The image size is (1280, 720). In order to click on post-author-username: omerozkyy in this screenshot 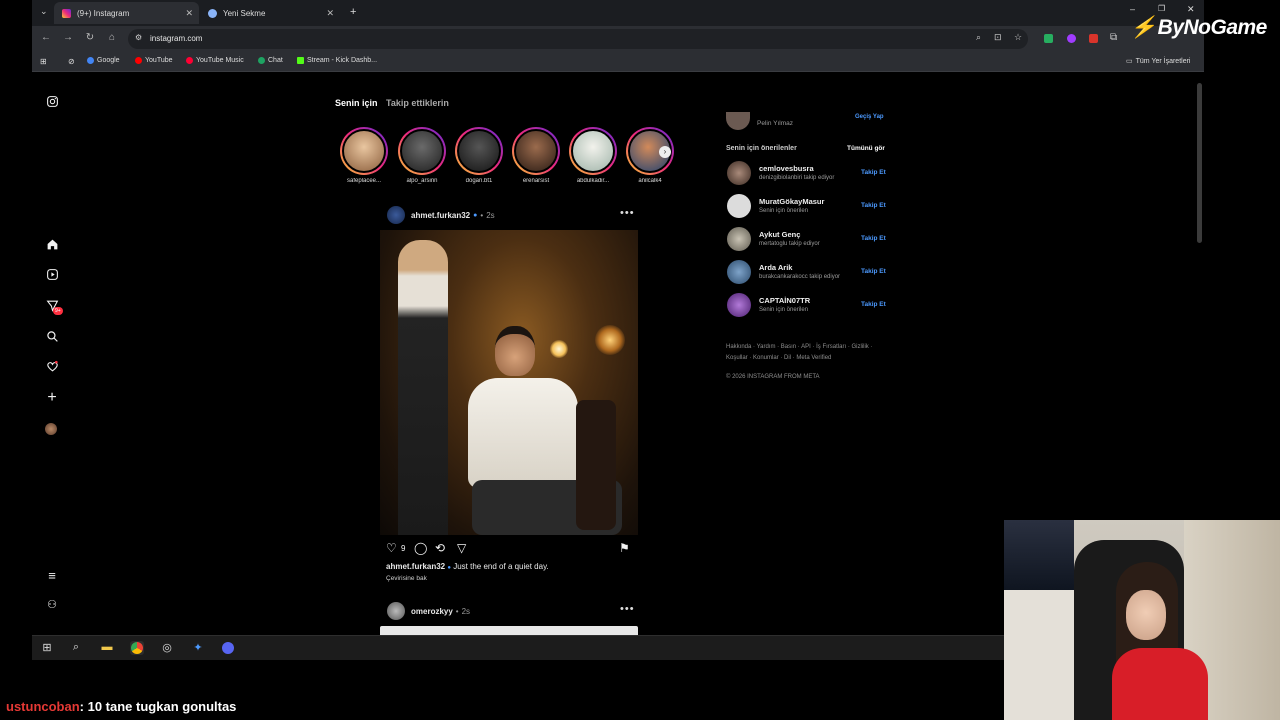, I will do `click(432, 611)`.